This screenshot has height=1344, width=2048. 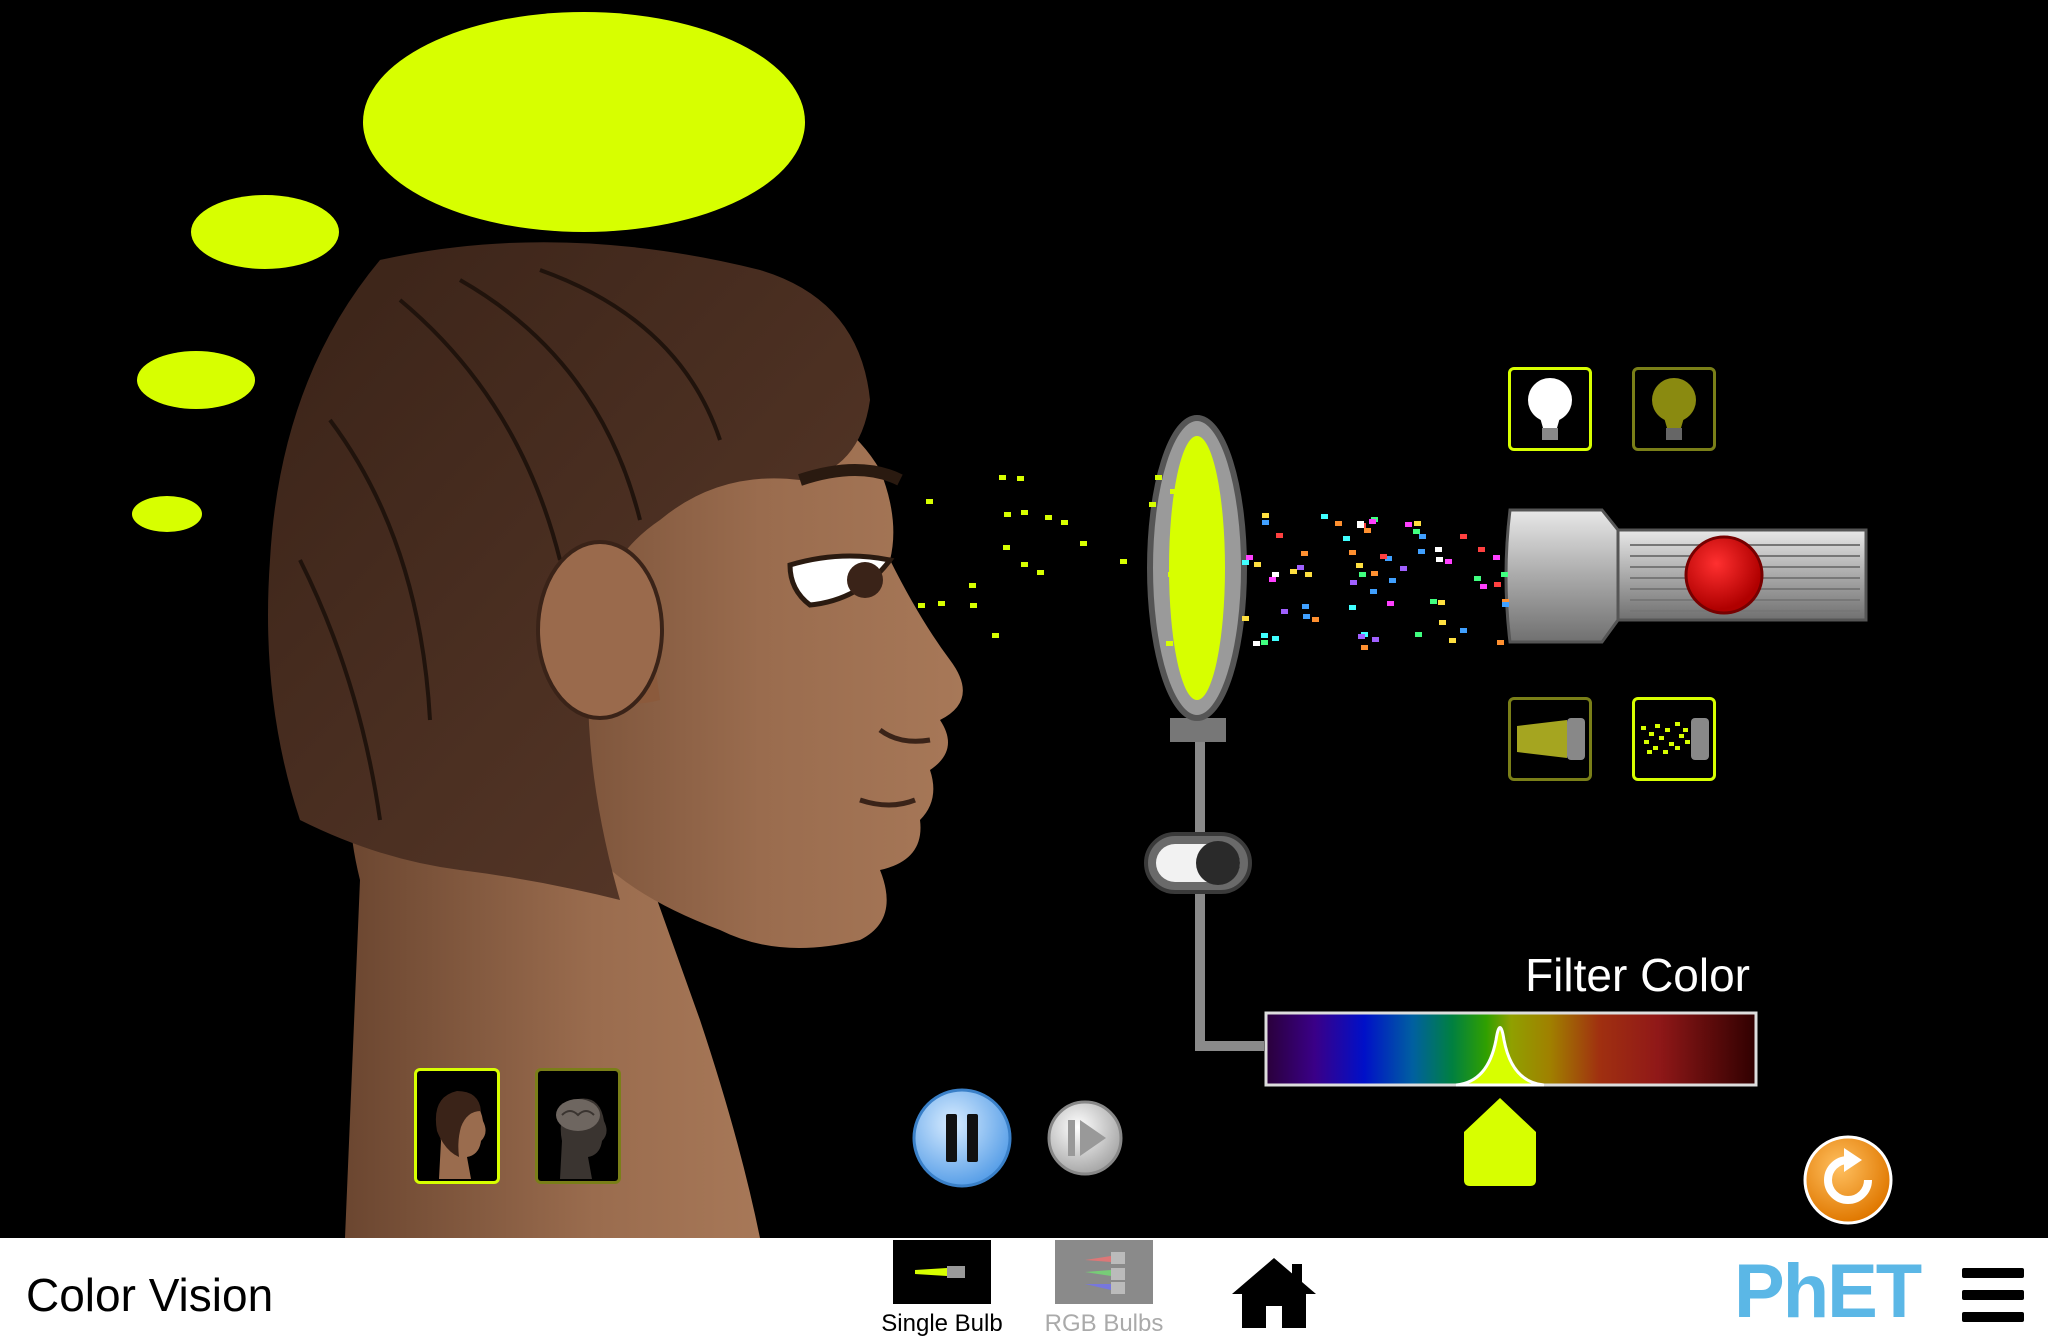 I want to click on filter-color-slider, so click(x=1511, y=1098).